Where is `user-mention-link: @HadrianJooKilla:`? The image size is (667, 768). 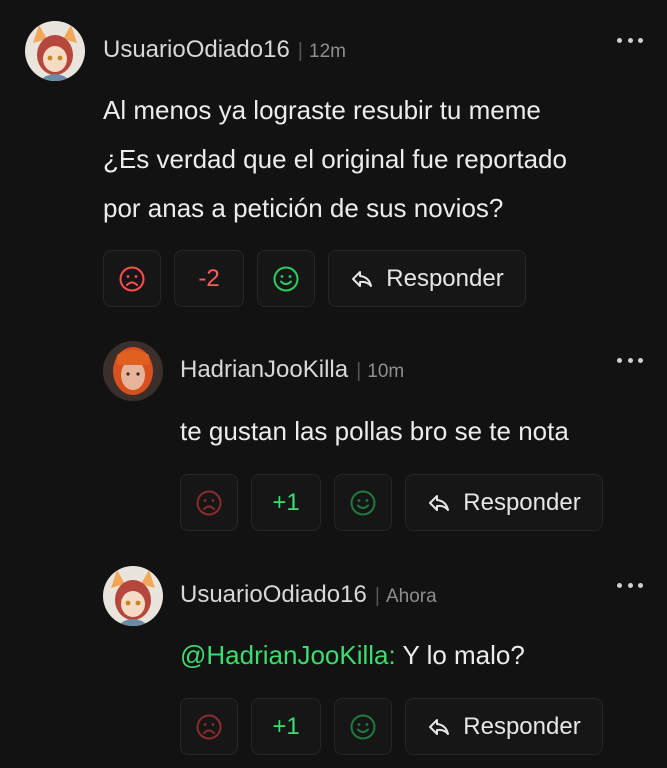
user-mention-link: @HadrianJooKilla: is located at coordinates (288, 655).